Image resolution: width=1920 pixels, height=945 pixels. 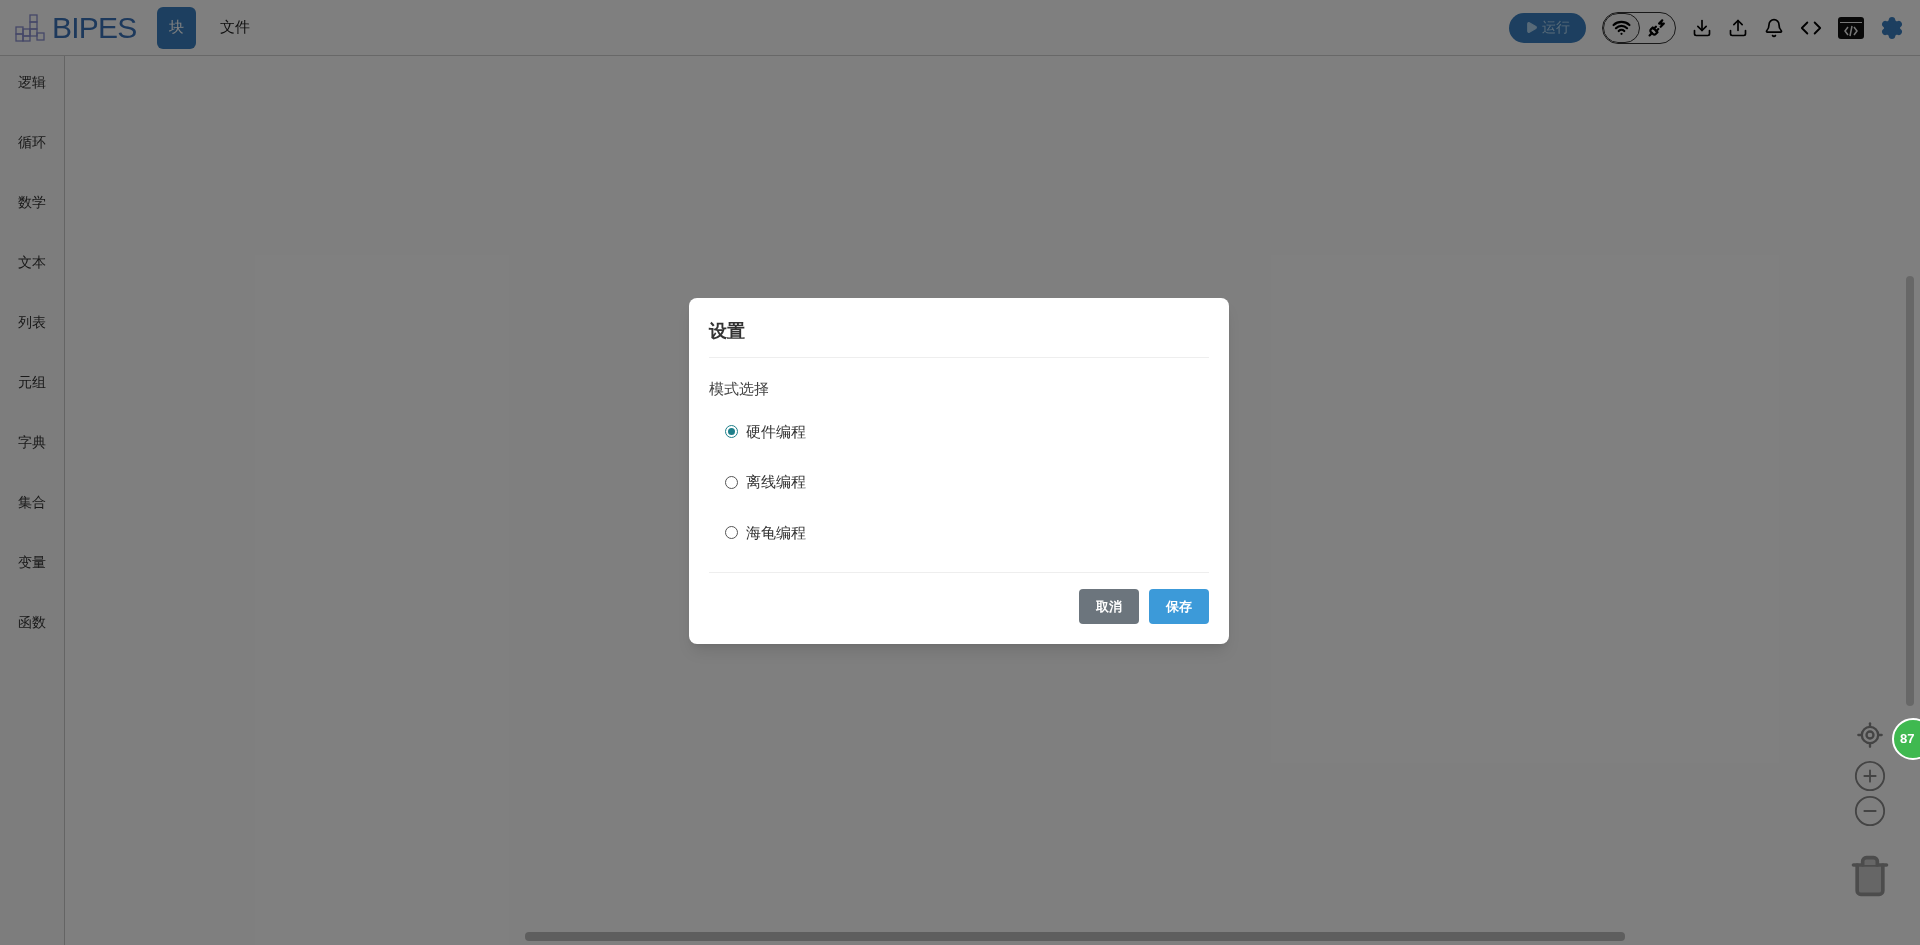 I want to click on zoom-in-icon, so click(x=1870, y=776).